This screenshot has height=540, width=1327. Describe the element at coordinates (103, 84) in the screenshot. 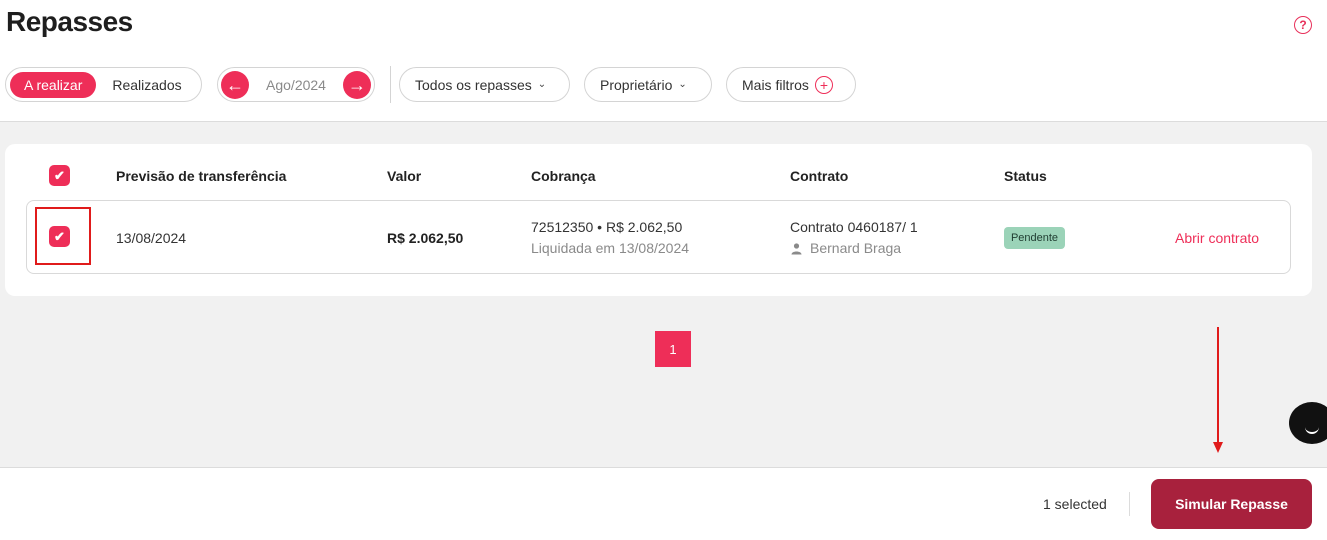

I see `status-tabs: A realizar Realizados` at that location.